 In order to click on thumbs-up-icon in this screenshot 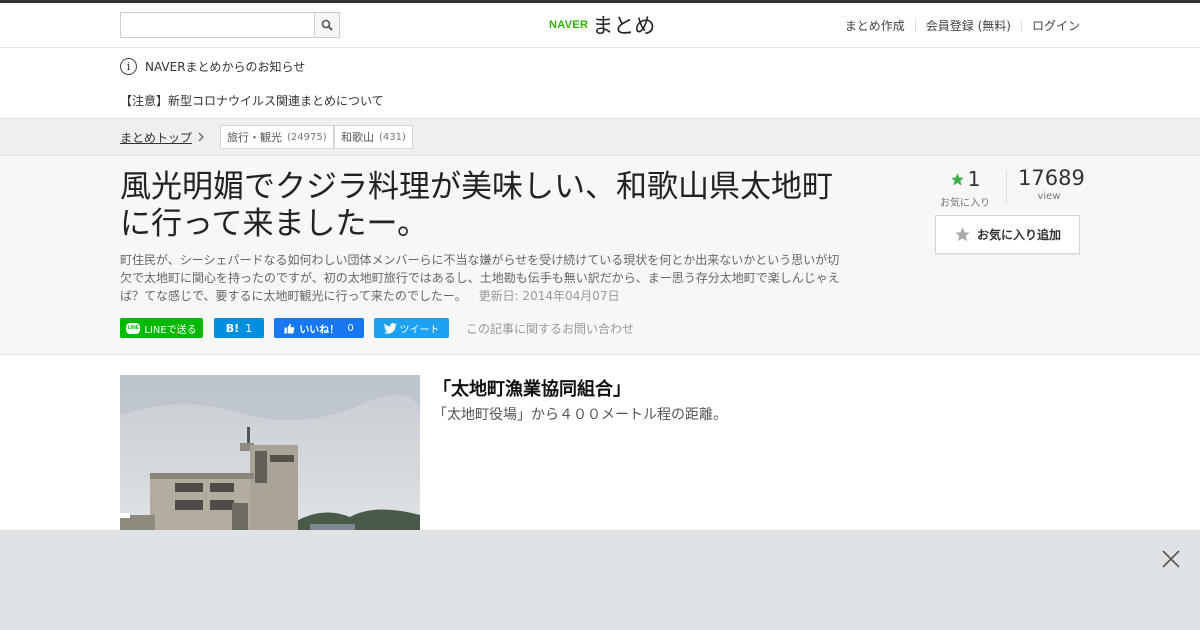, I will do `click(289, 328)`.